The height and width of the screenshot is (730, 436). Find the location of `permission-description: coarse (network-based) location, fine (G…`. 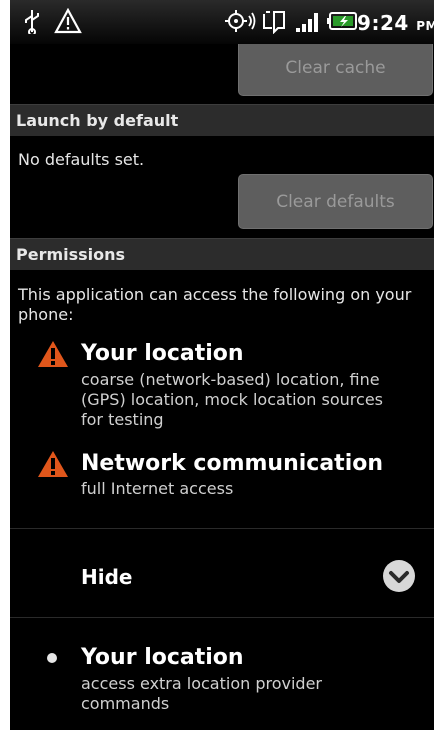

permission-description: coarse (network-based) location, fine (G… is located at coordinates (232, 399).